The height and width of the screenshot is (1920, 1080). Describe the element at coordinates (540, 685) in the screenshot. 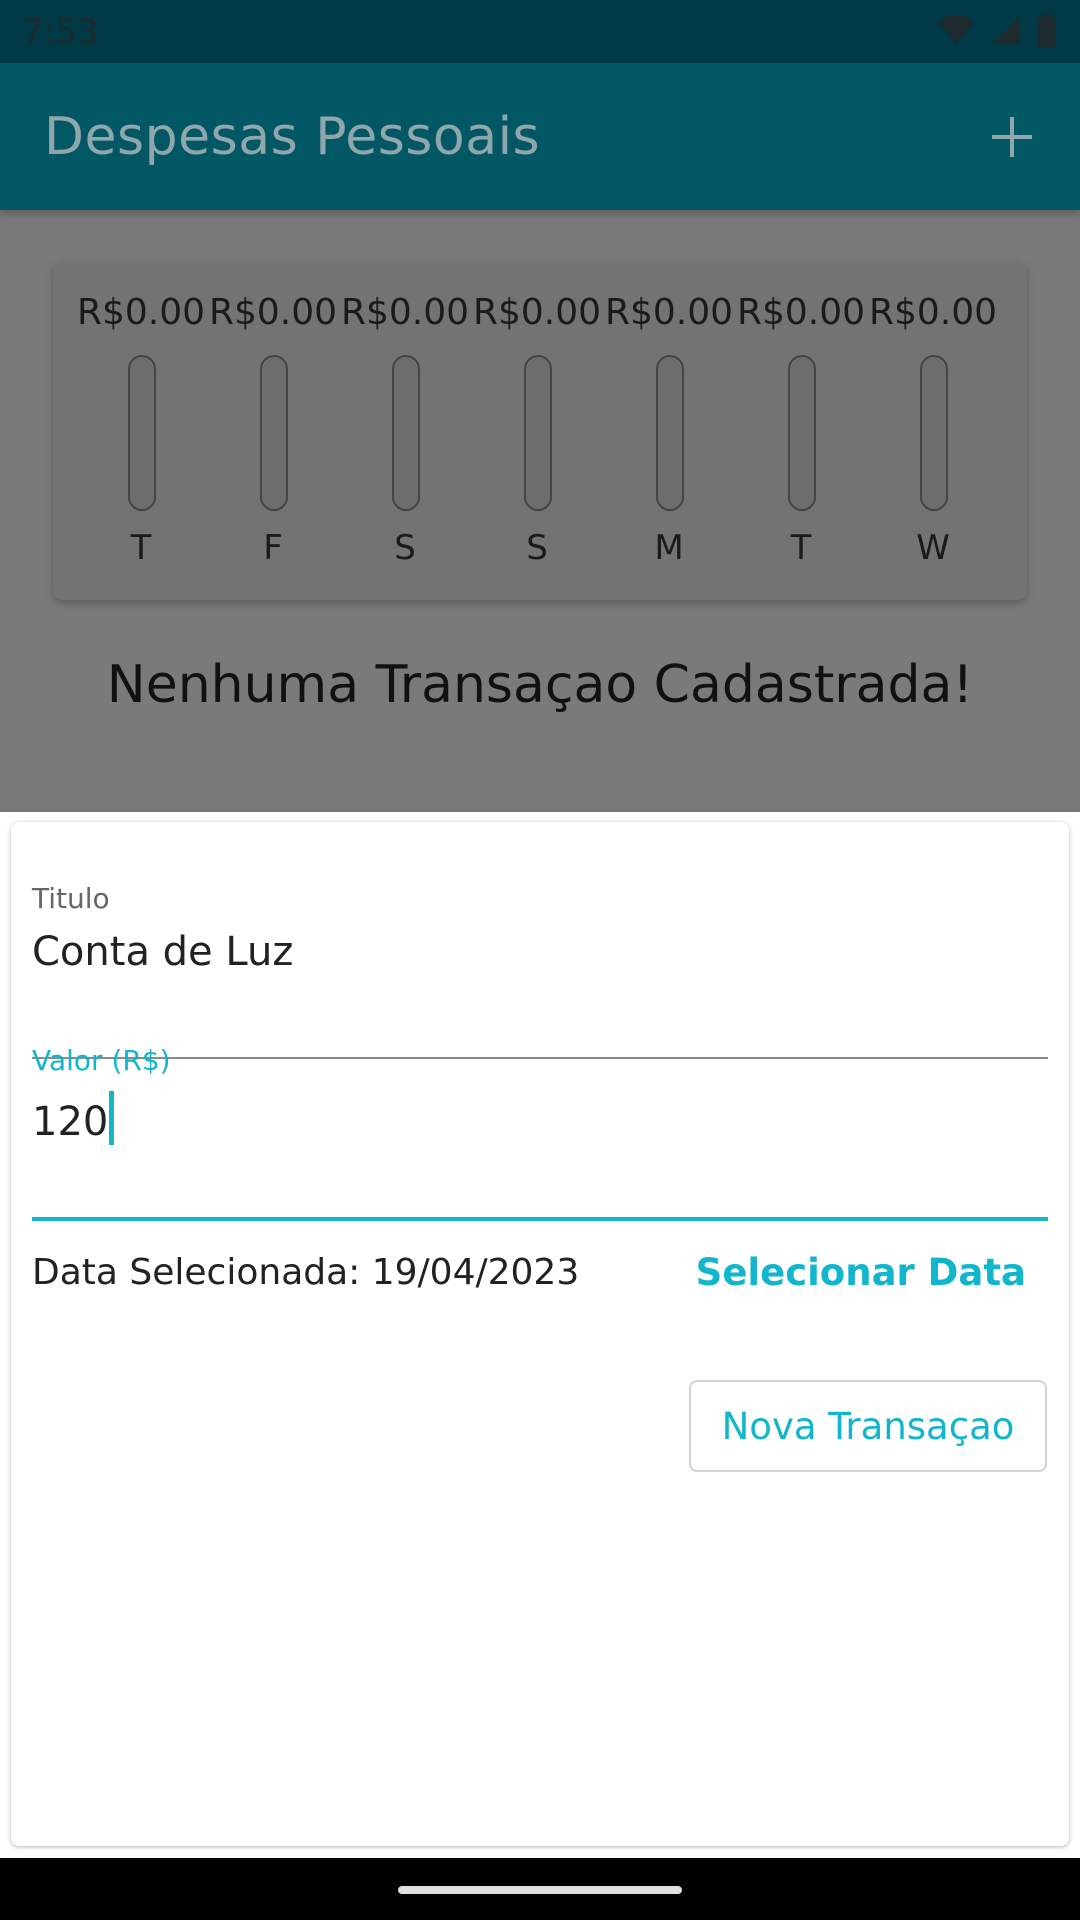

I see `empty-transactions-message: Nenhuma Transaçao Cadastrada!` at that location.